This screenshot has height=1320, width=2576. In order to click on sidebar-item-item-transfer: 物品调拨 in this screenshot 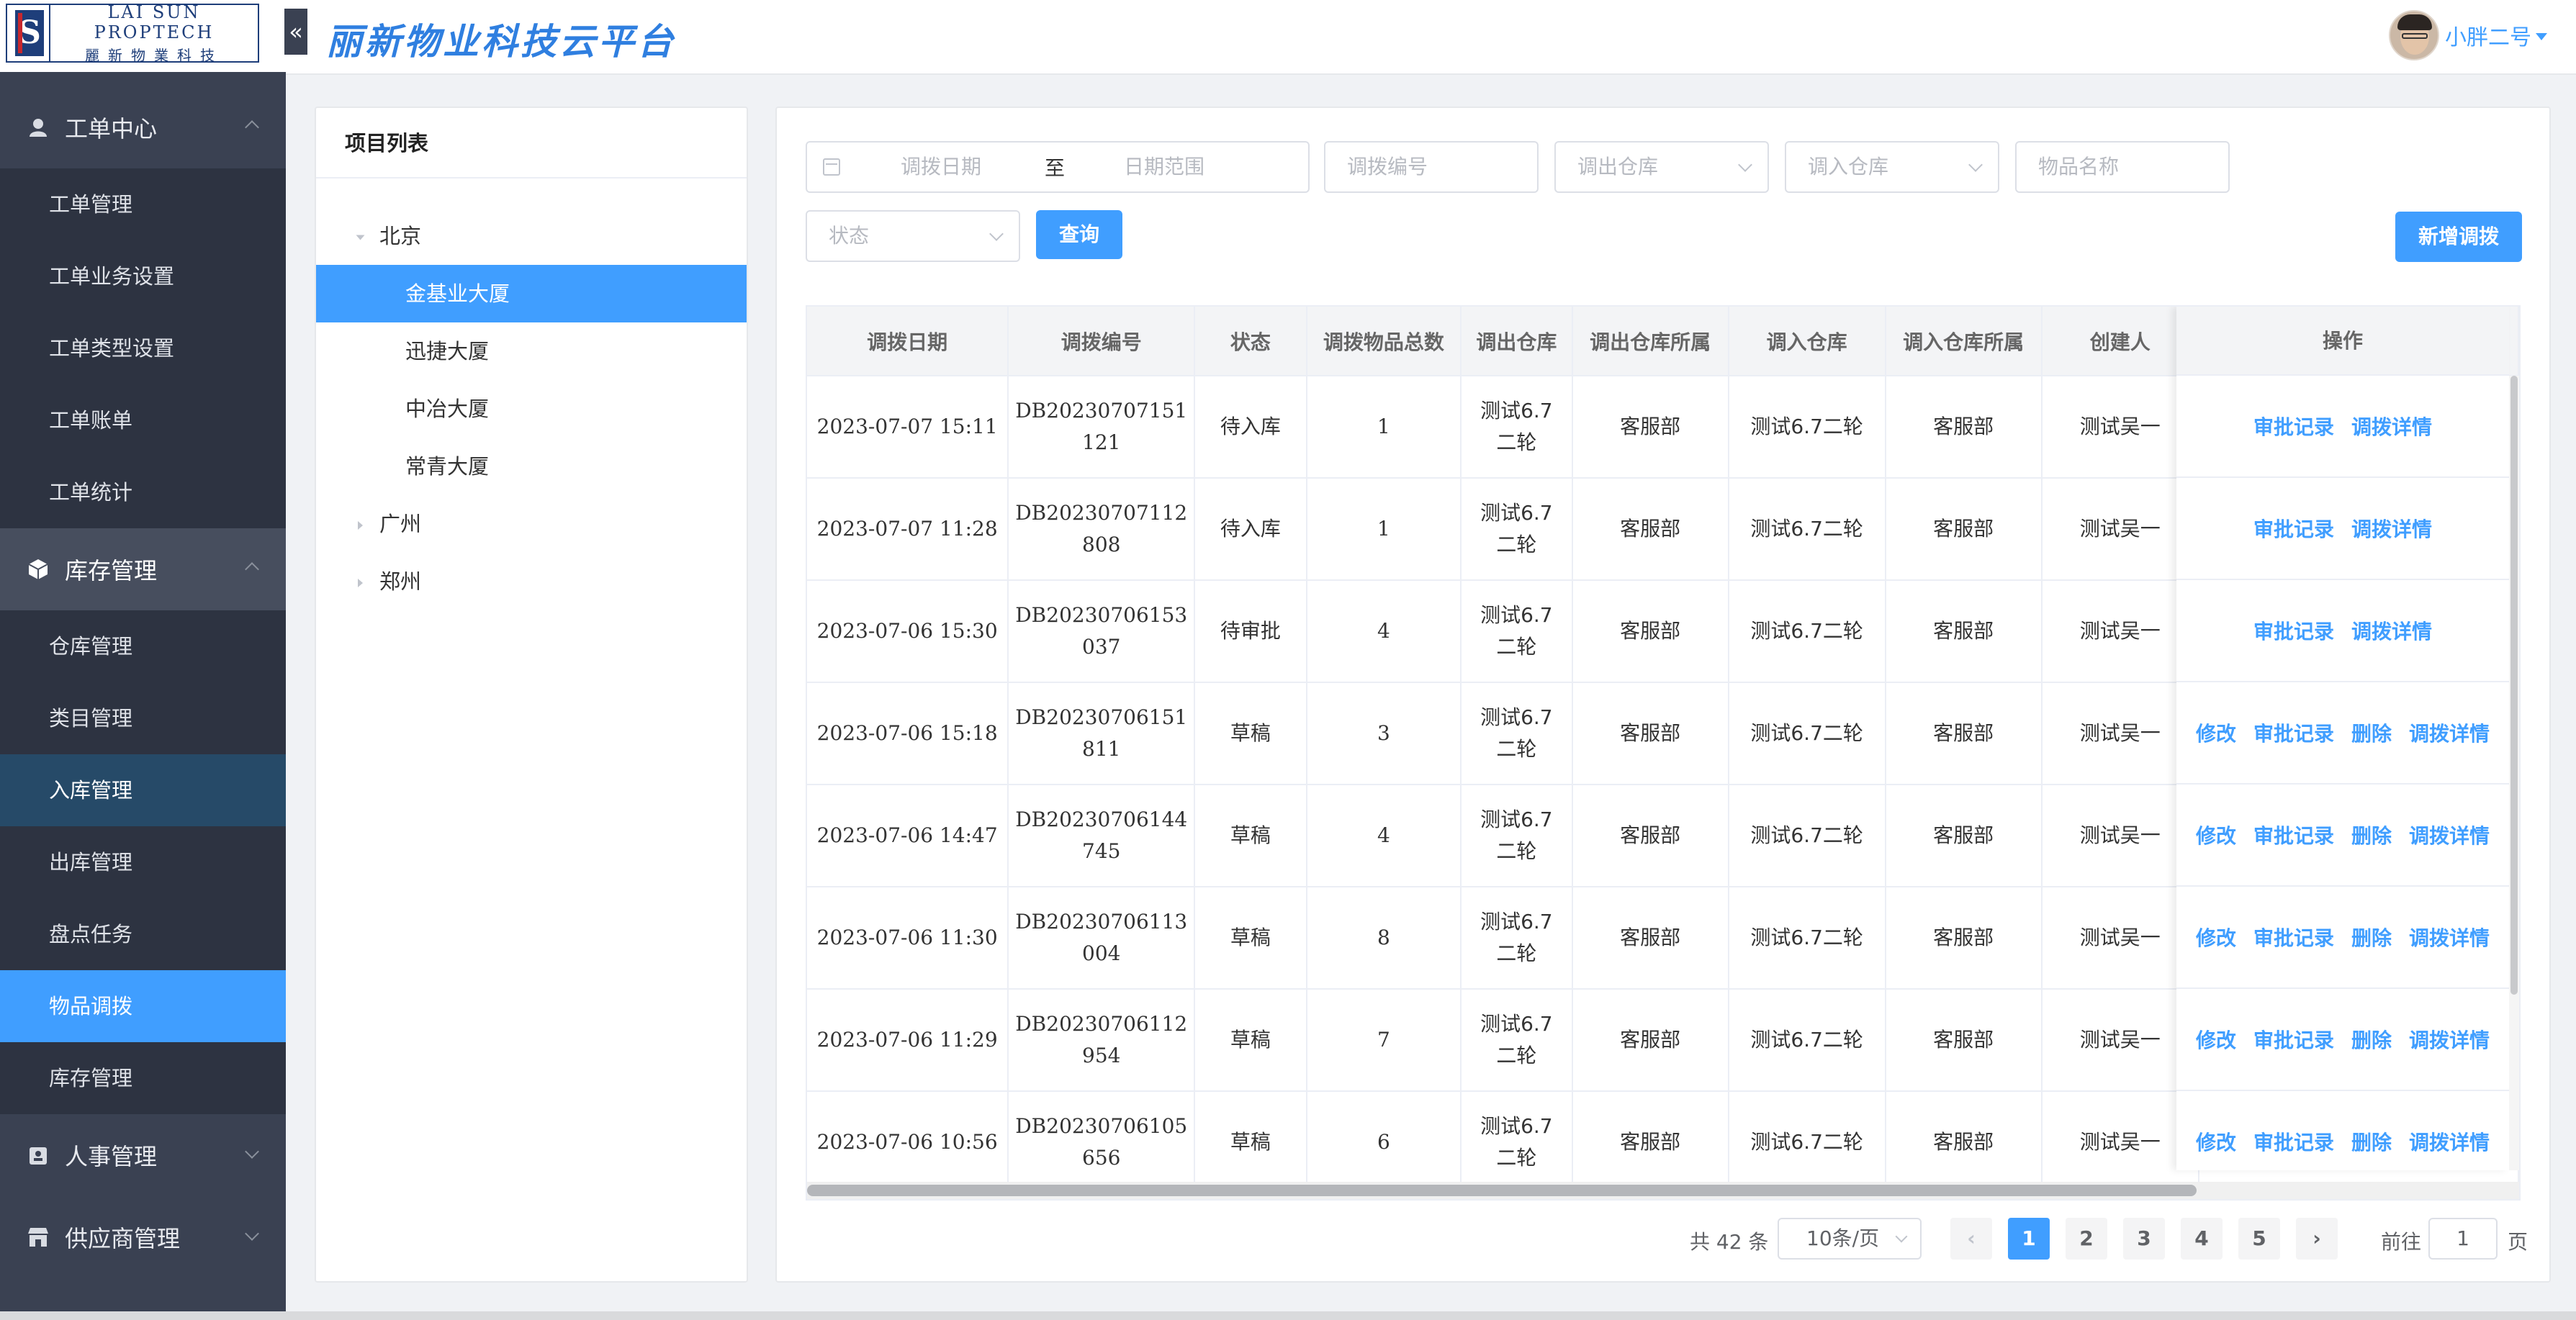, I will do `click(143, 1006)`.